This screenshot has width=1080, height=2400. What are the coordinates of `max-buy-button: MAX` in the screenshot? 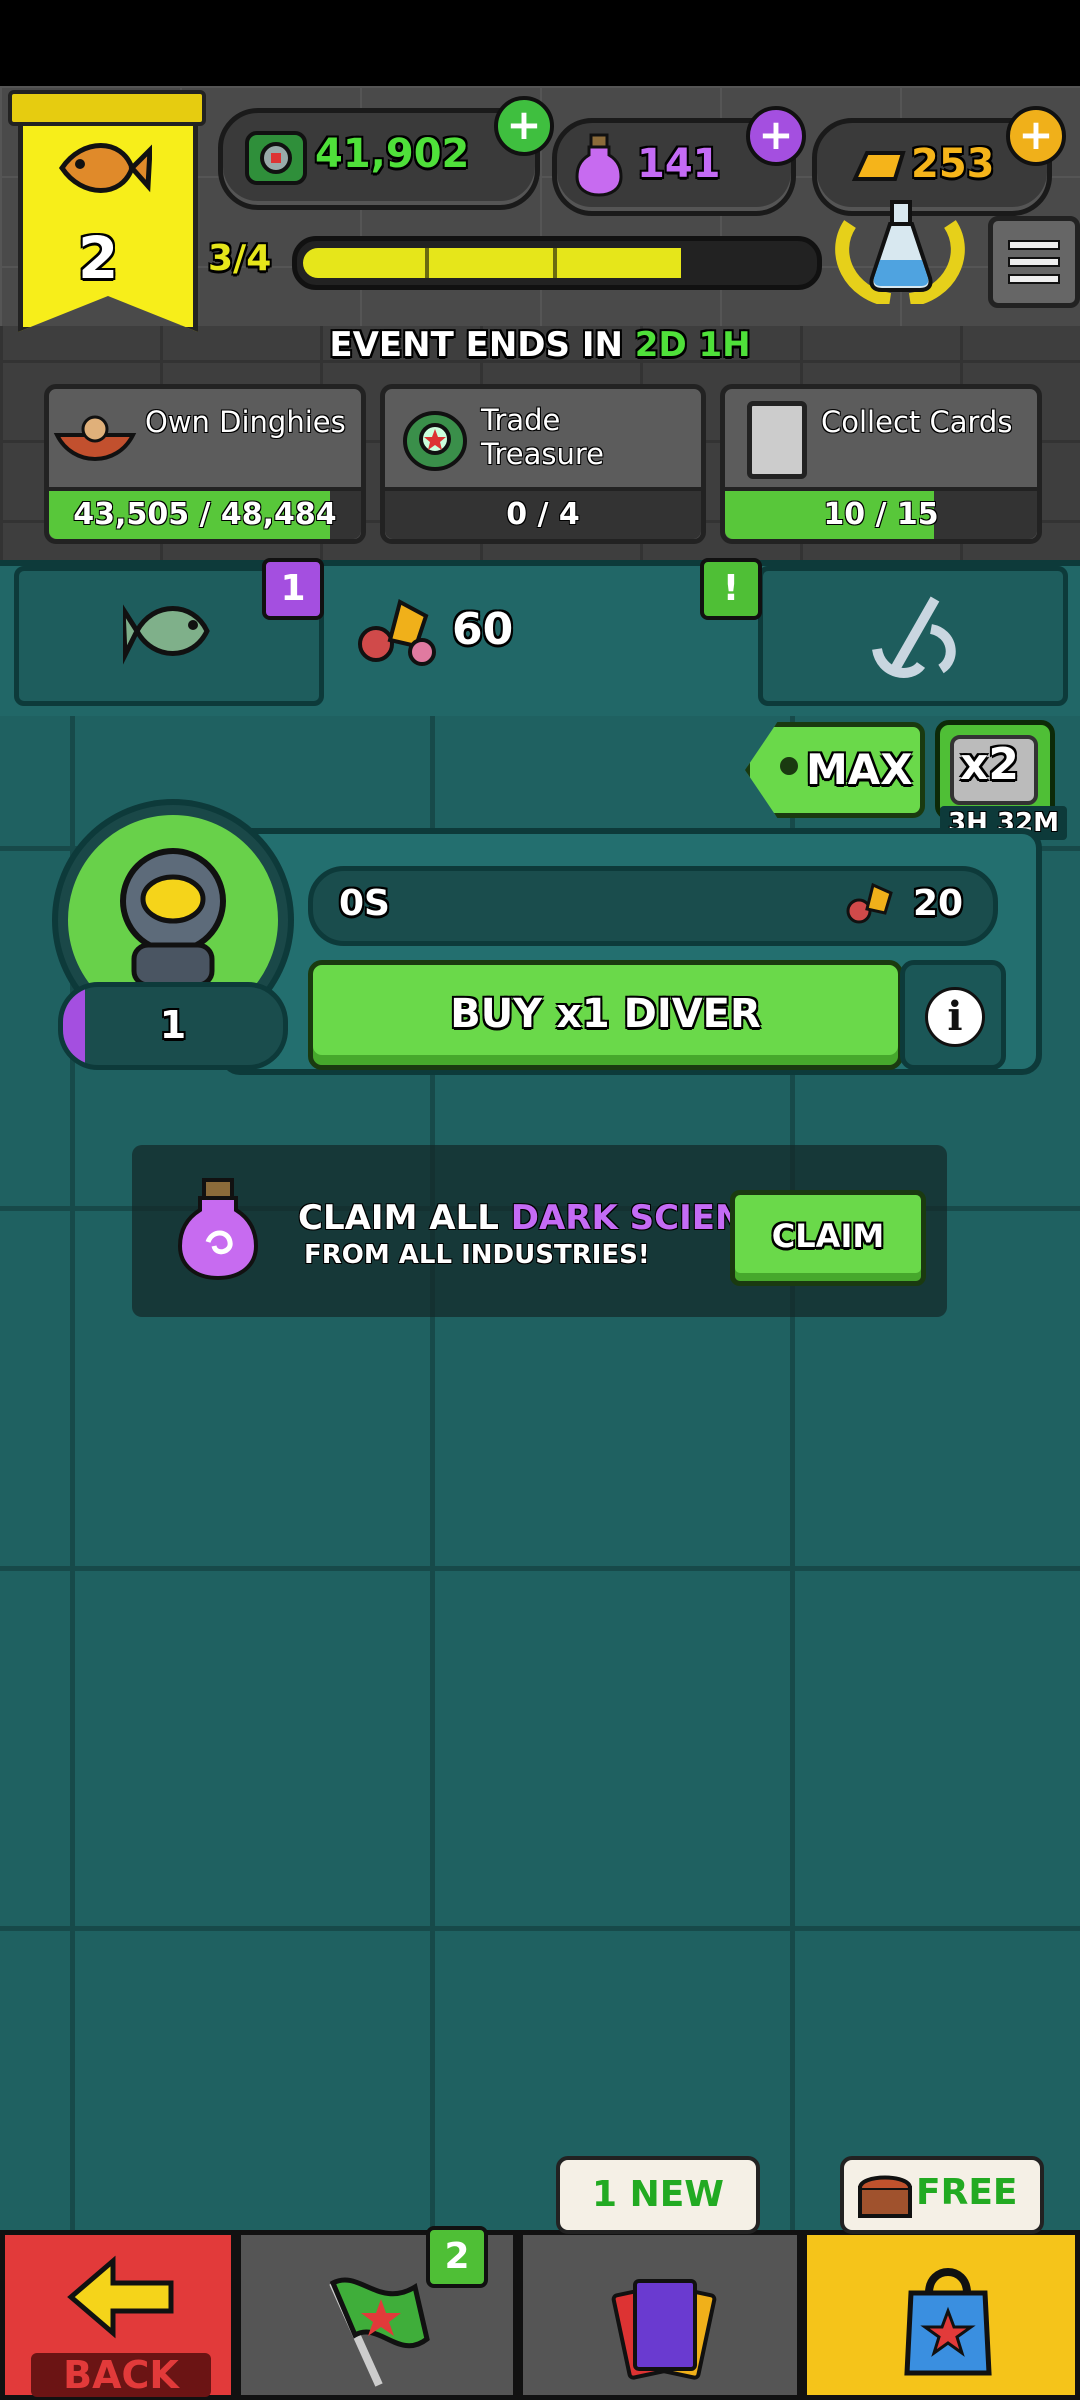 It's located at (835, 770).